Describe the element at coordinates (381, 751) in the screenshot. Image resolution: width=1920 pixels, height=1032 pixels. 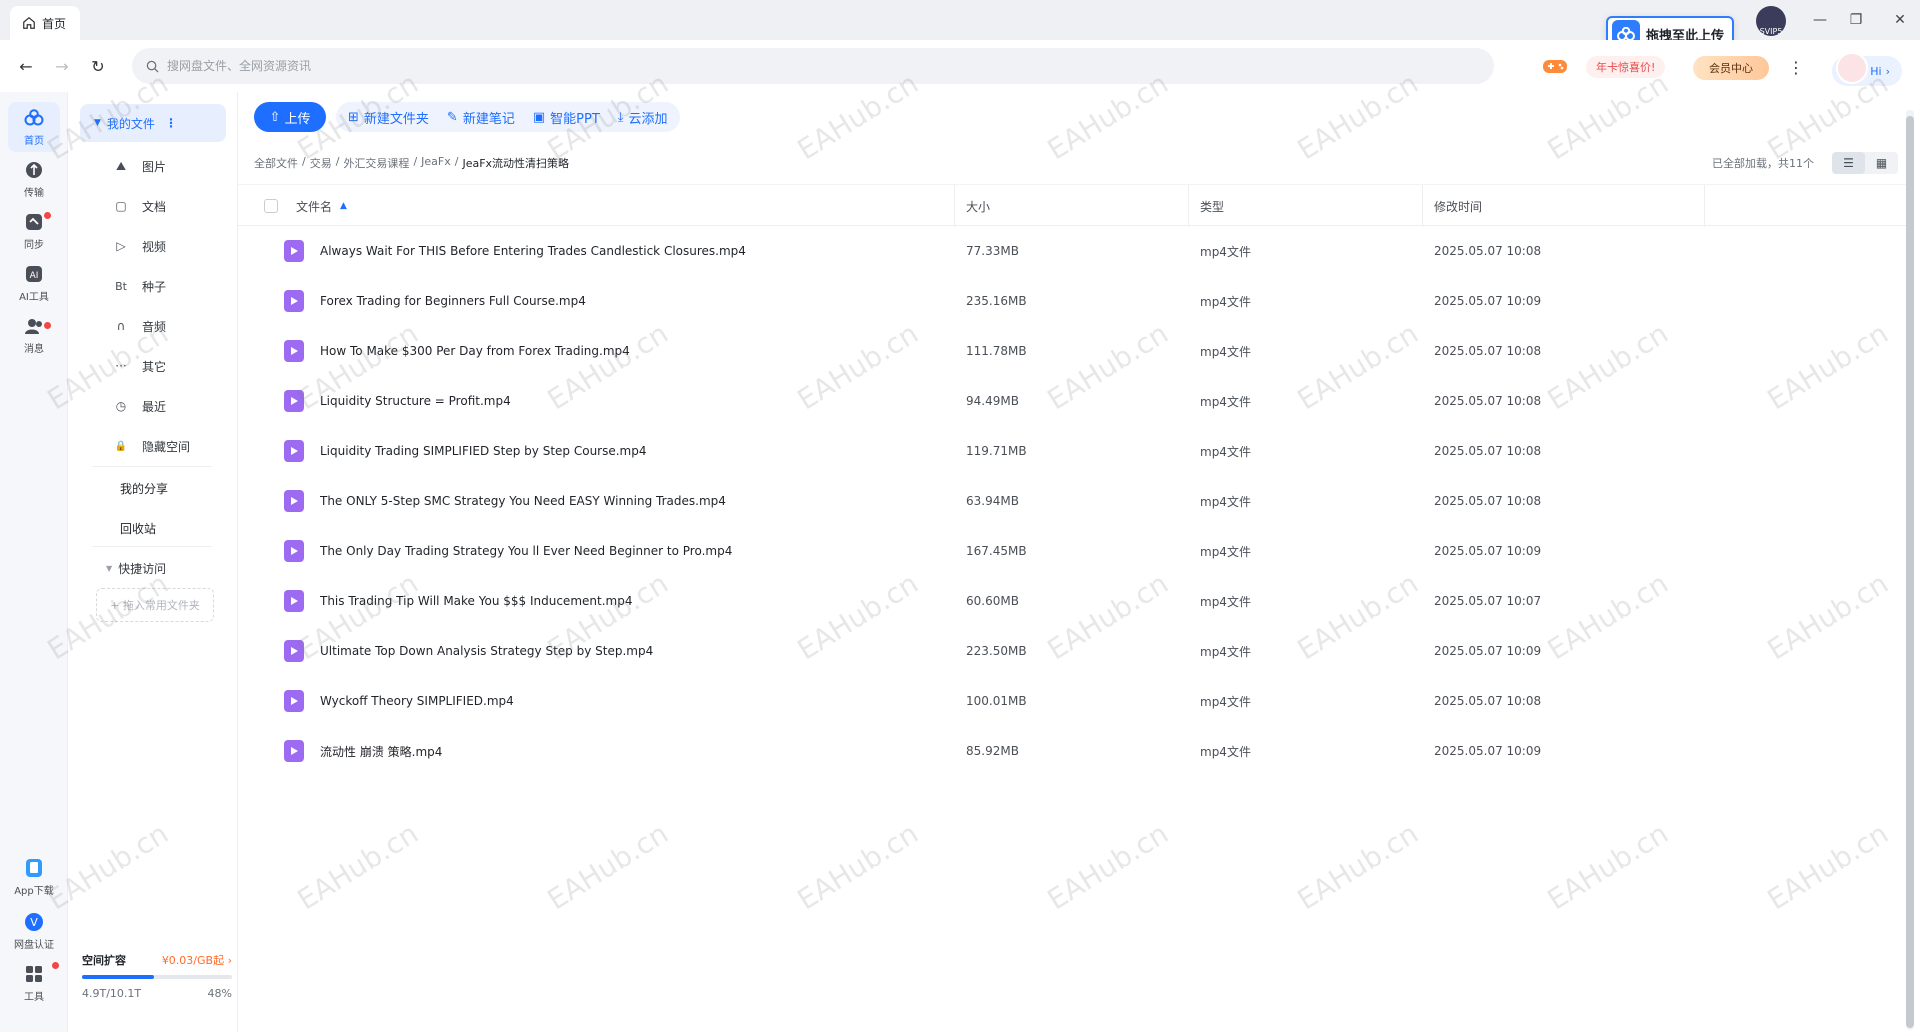
I see `file-name: 流动性 崩溃 策略.mp4` at that location.